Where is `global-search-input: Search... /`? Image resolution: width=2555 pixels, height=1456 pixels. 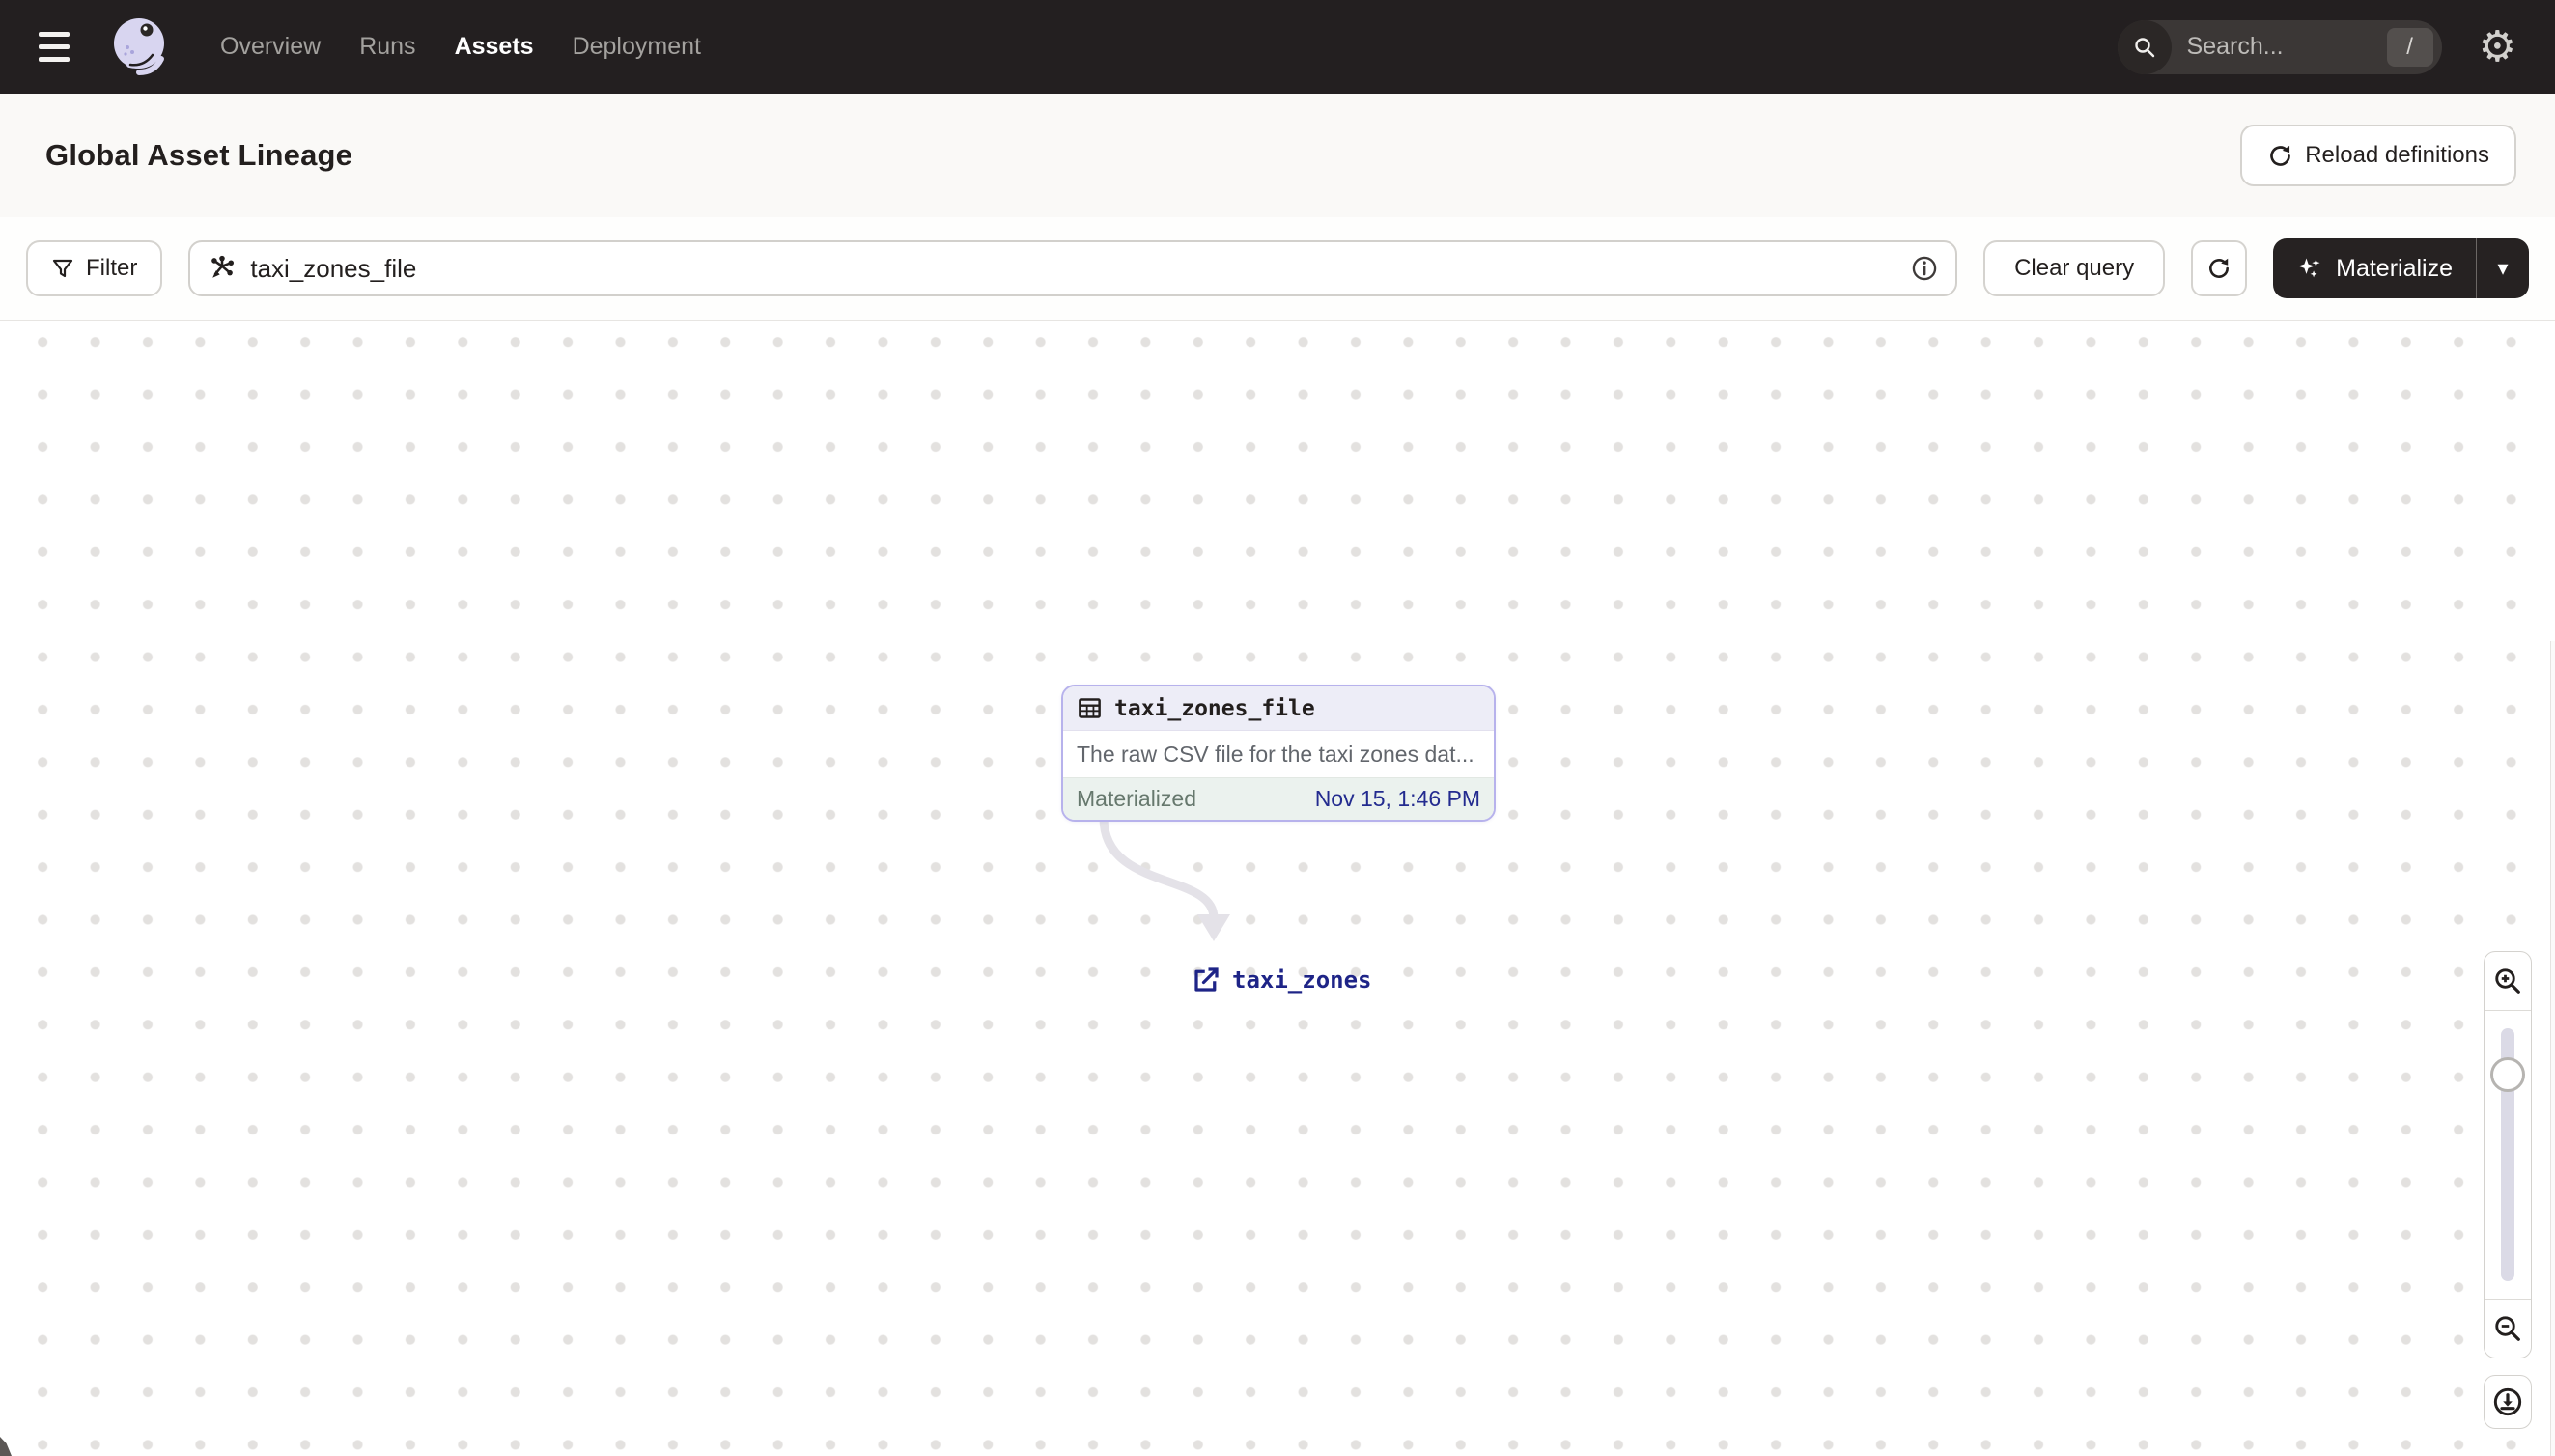
global-search-input: Search... / is located at coordinates (2279, 47).